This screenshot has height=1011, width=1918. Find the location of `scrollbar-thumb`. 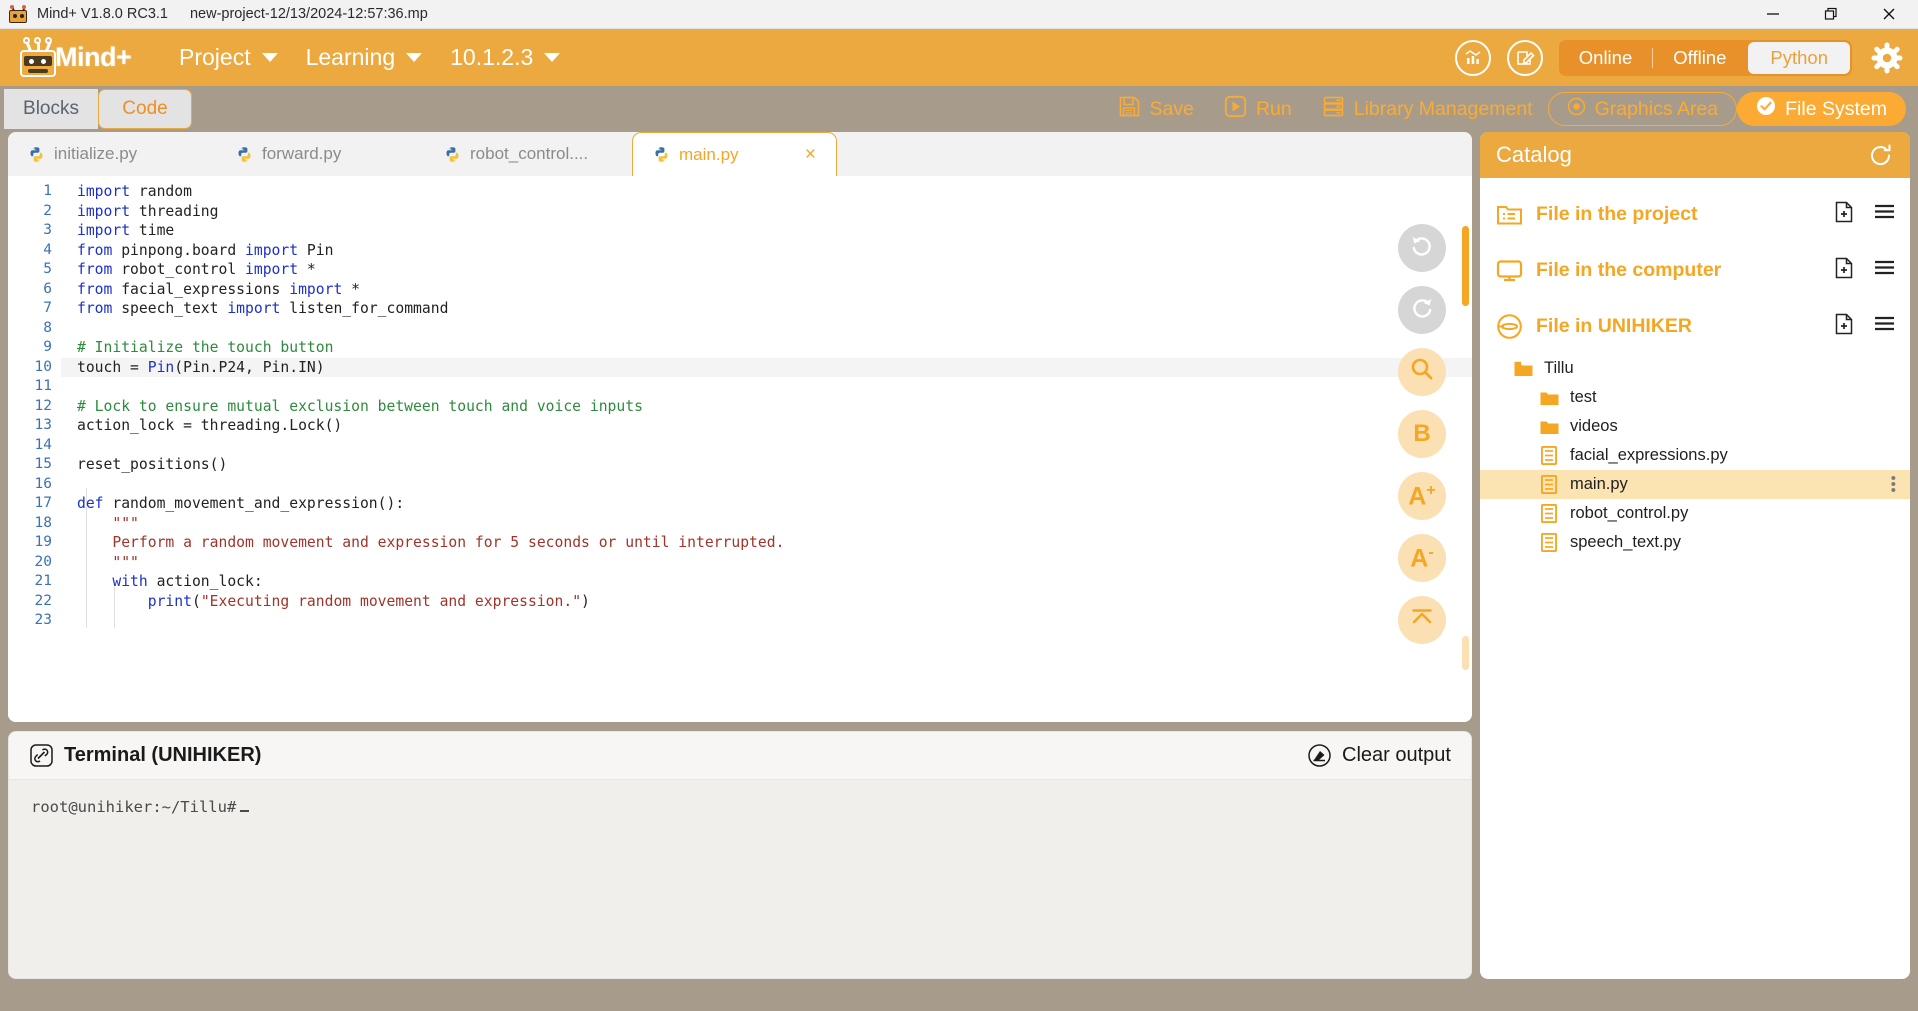

scrollbar-thumb is located at coordinates (1465, 266).